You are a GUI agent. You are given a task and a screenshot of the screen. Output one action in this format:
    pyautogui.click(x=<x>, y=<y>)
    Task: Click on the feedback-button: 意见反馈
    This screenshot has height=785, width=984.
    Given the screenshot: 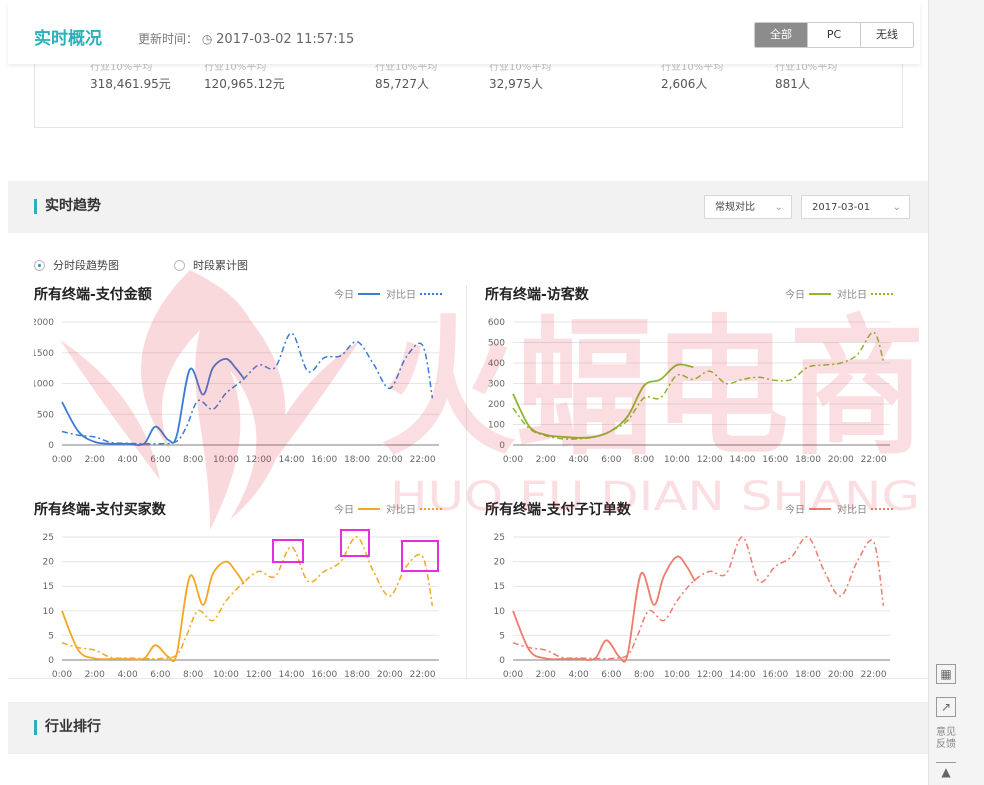 What is the action you would take?
    pyautogui.click(x=946, y=739)
    